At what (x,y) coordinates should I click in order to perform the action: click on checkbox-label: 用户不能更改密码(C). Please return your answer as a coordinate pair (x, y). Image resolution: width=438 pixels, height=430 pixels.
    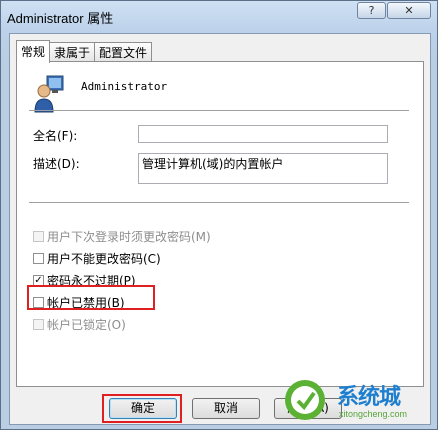
    Looking at the image, I should click on (104, 259).